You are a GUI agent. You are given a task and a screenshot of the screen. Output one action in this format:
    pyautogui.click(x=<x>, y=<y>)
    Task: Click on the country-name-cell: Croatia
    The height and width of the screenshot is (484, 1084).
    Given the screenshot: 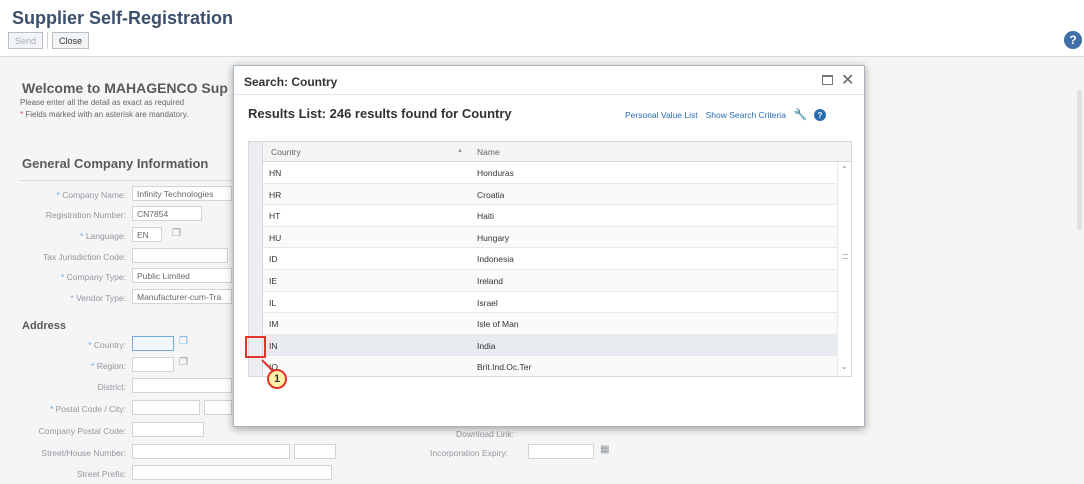 What is the action you would take?
    pyautogui.click(x=491, y=194)
    